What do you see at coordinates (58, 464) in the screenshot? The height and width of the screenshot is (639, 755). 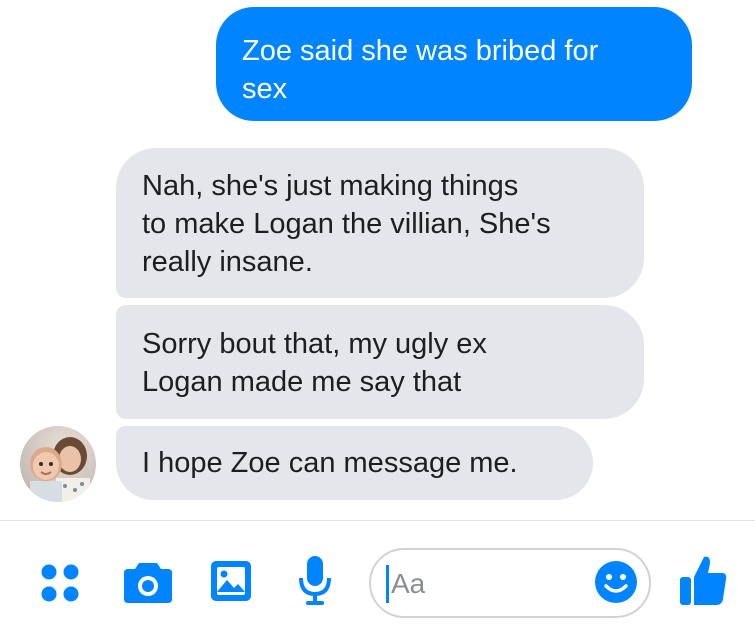 I see `contact-avatar` at bounding box center [58, 464].